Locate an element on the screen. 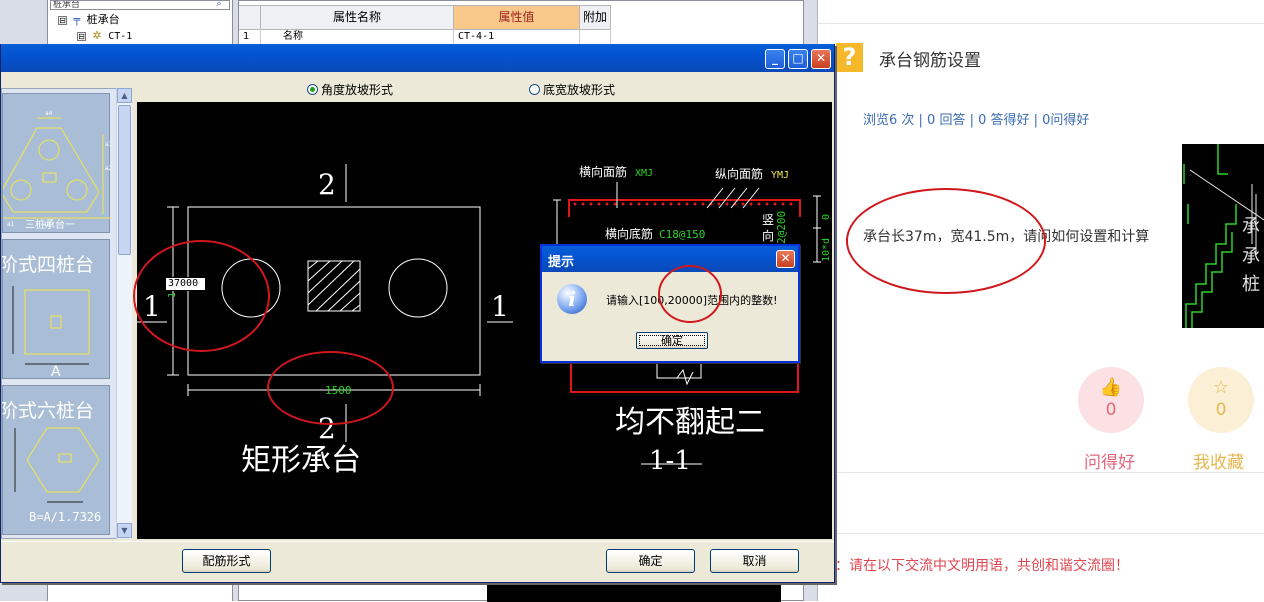 The width and height of the screenshot is (1264, 602). search-icon: ⌕ is located at coordinates (219, 5).